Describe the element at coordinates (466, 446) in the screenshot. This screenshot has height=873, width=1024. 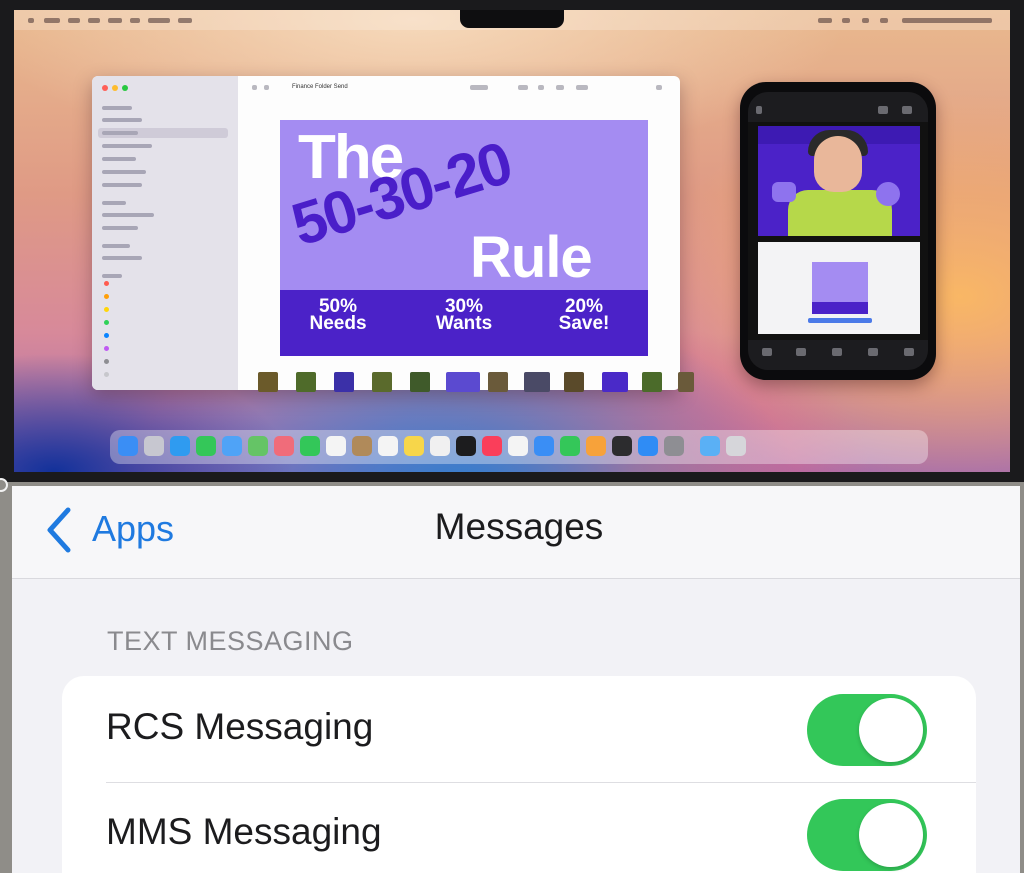
I see `tv-app-icon` at that location.